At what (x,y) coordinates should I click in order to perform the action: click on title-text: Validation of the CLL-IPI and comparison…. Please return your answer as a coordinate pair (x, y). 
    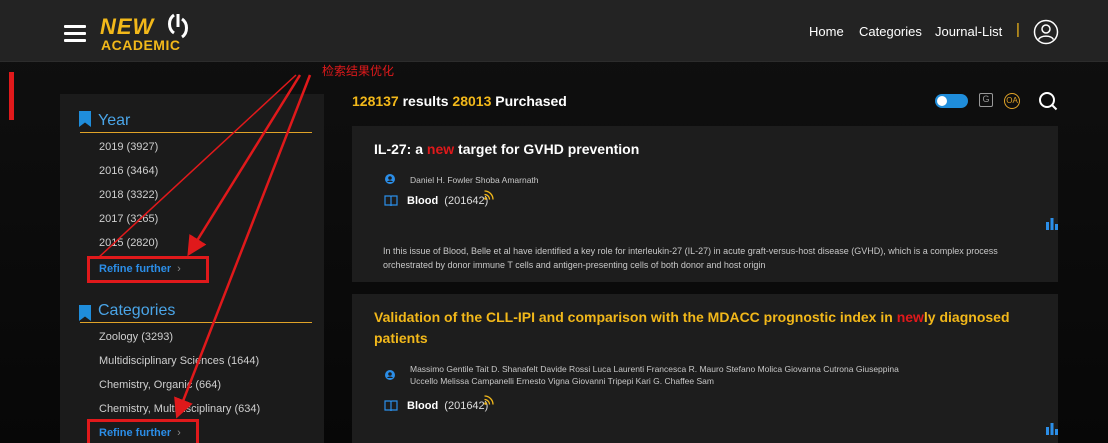
    Looking at the image, I should click on (635, 317).